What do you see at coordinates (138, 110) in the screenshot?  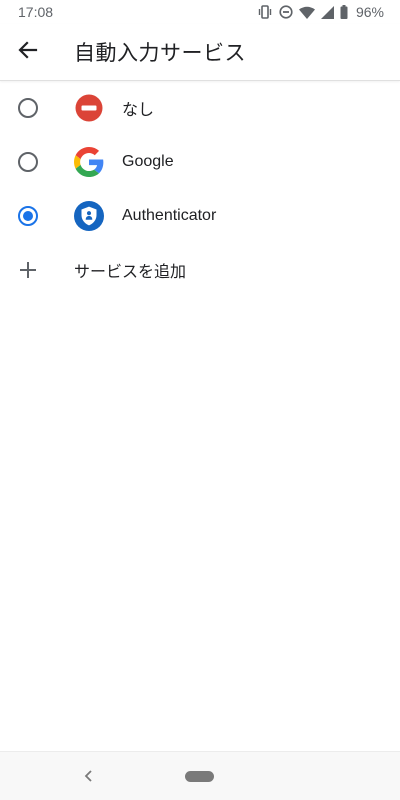 I see `option-label: なし` at bounding box center [138, 110].